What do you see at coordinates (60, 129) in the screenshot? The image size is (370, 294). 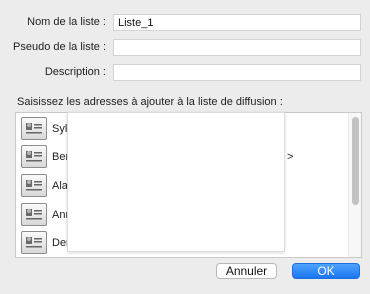 I see `contact-name: Syl` at bounding box center [60, 129].